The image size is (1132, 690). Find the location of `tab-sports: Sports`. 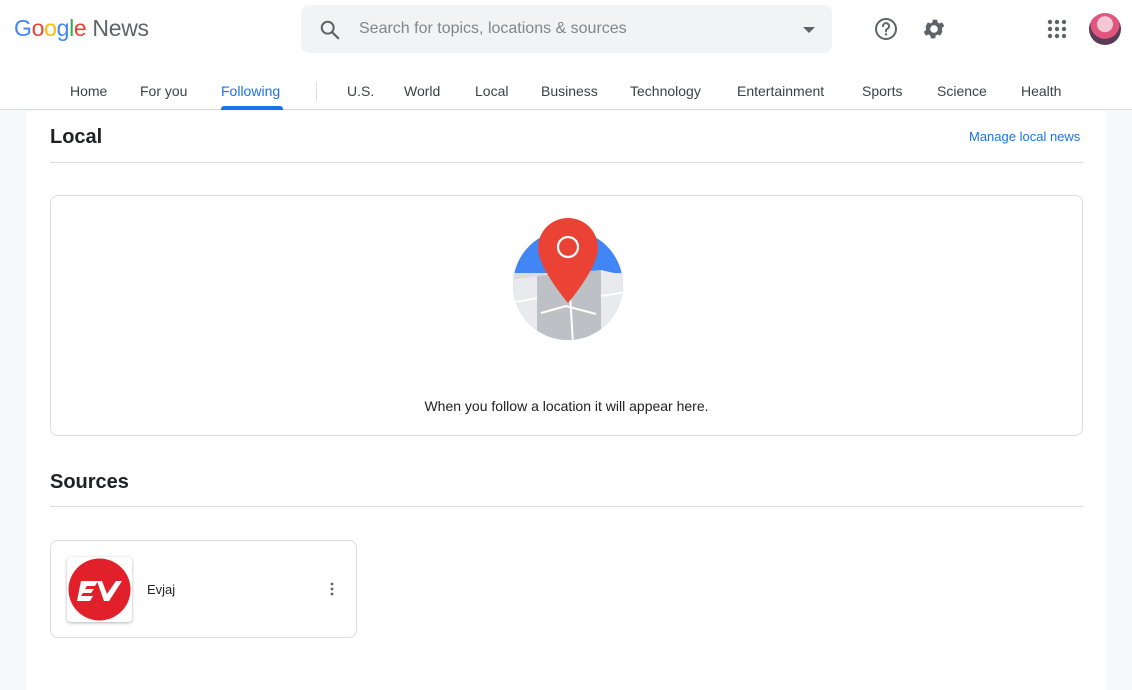

tab-sports: Sports is located at coordinates (882, 91).